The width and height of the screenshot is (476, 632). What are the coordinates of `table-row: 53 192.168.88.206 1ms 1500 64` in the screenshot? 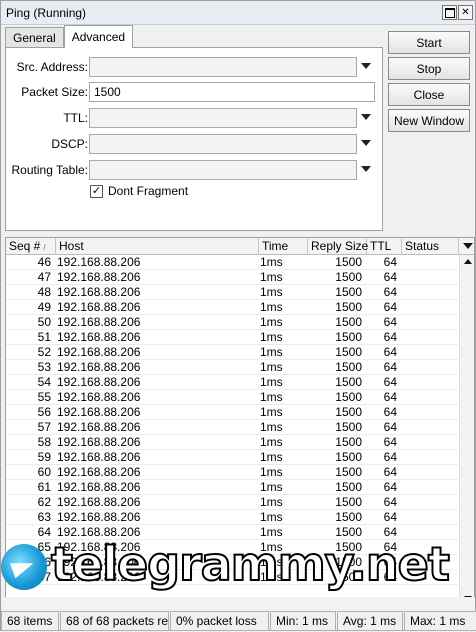 It's located at (232, 367).